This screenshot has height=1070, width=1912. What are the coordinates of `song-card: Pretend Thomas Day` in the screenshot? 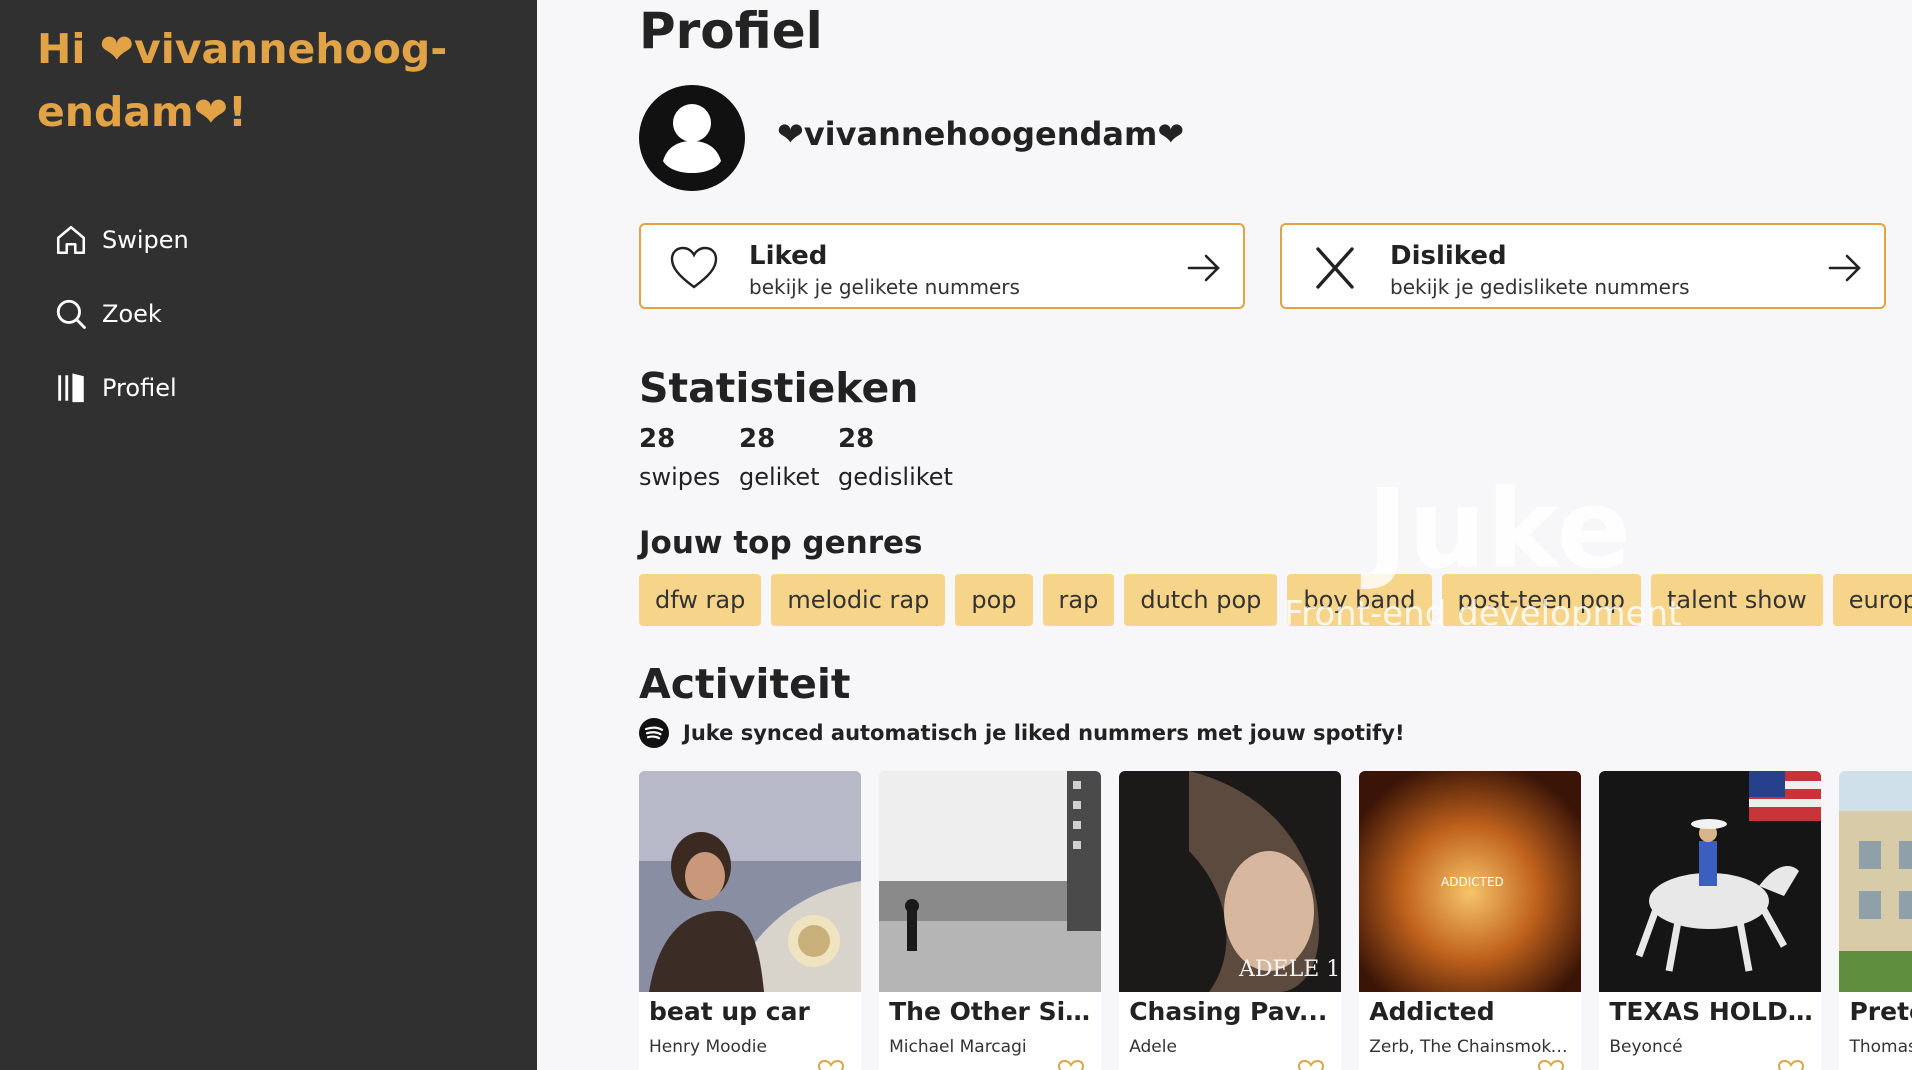 It's located at (1875, 920).